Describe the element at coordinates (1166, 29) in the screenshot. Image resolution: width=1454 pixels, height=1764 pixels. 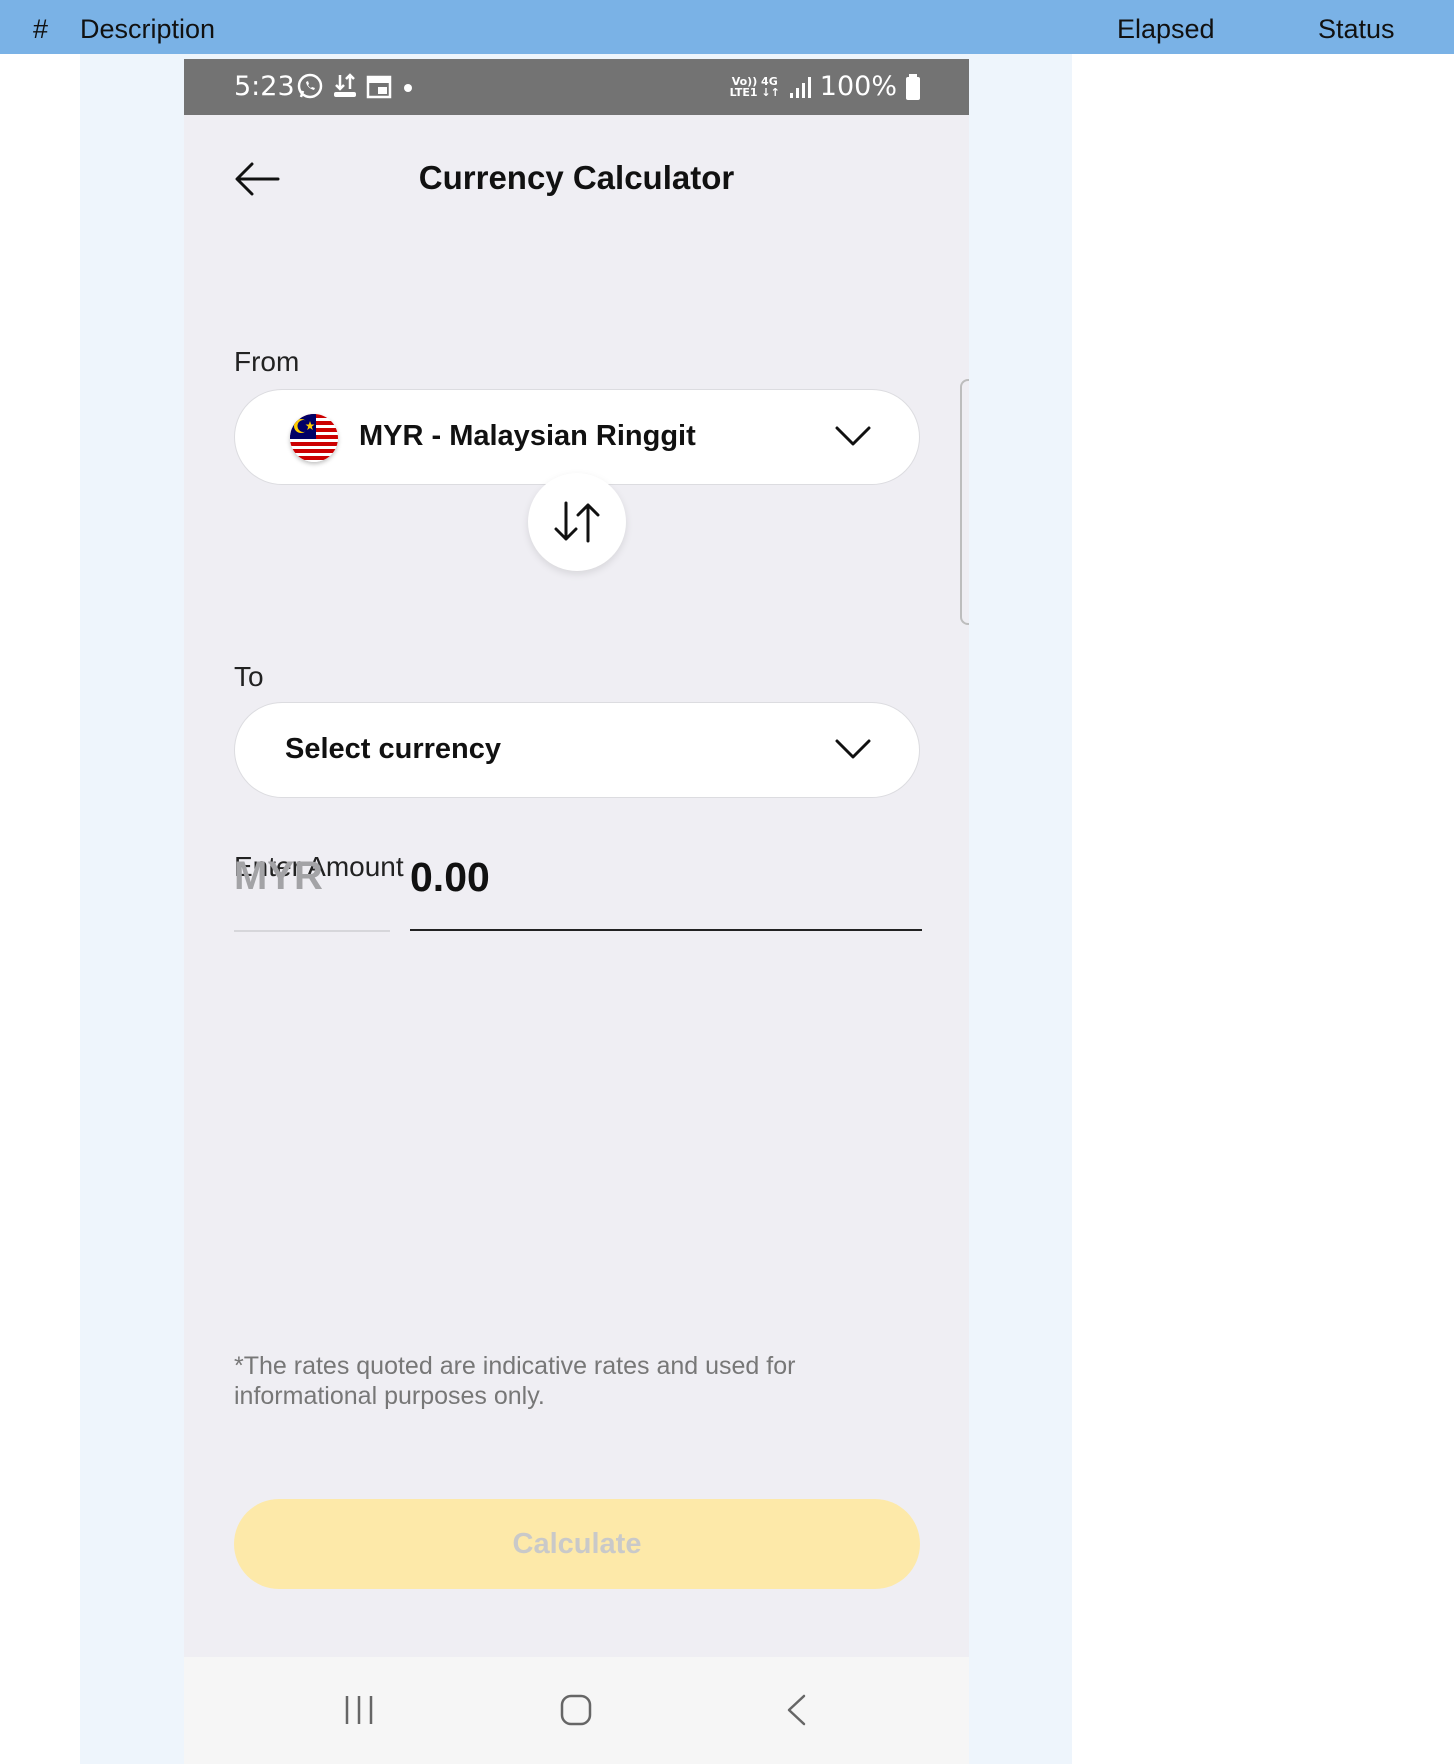
I see `column-elapsed: Elapsed` at that location.